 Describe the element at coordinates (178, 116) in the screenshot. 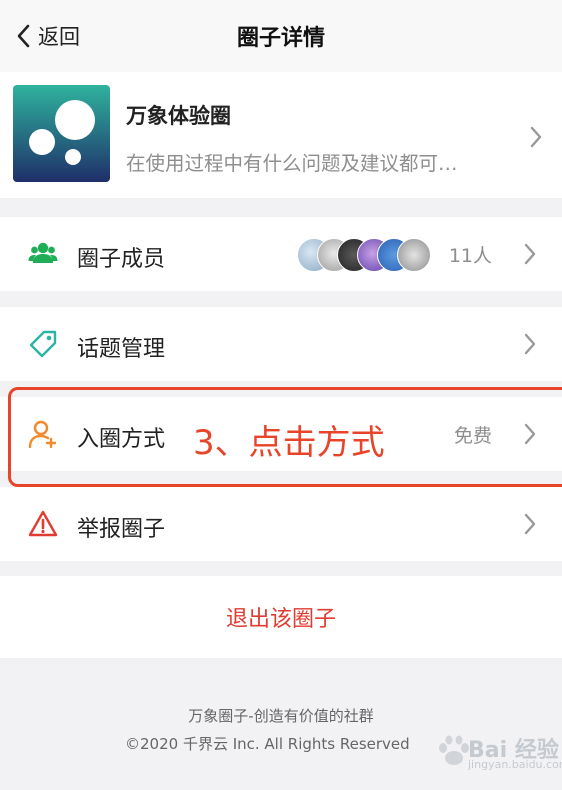

I see `circle-name: 万象体验圈` at that location.